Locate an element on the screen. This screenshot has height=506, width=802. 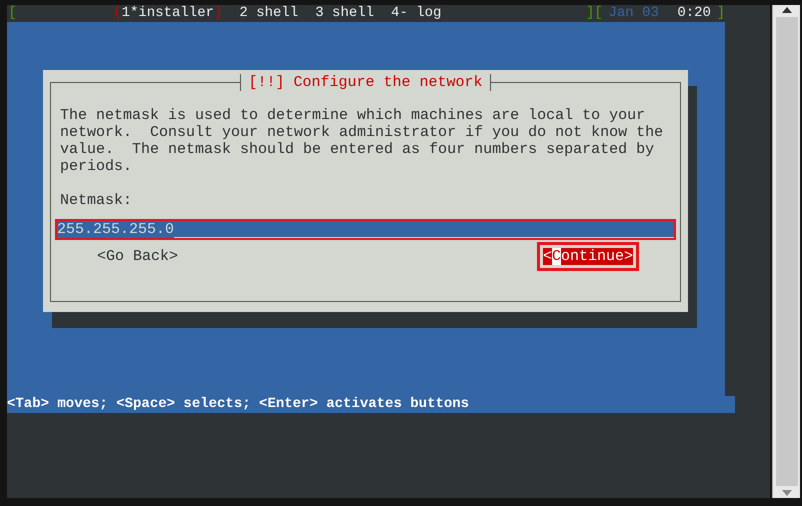
description-text: The netmask is used to determine which machines are local to your network. Consult your network administrator if you do not know the value. The netmask should be entered as four numbers separated by periods. is located at coordinates (362, 141).